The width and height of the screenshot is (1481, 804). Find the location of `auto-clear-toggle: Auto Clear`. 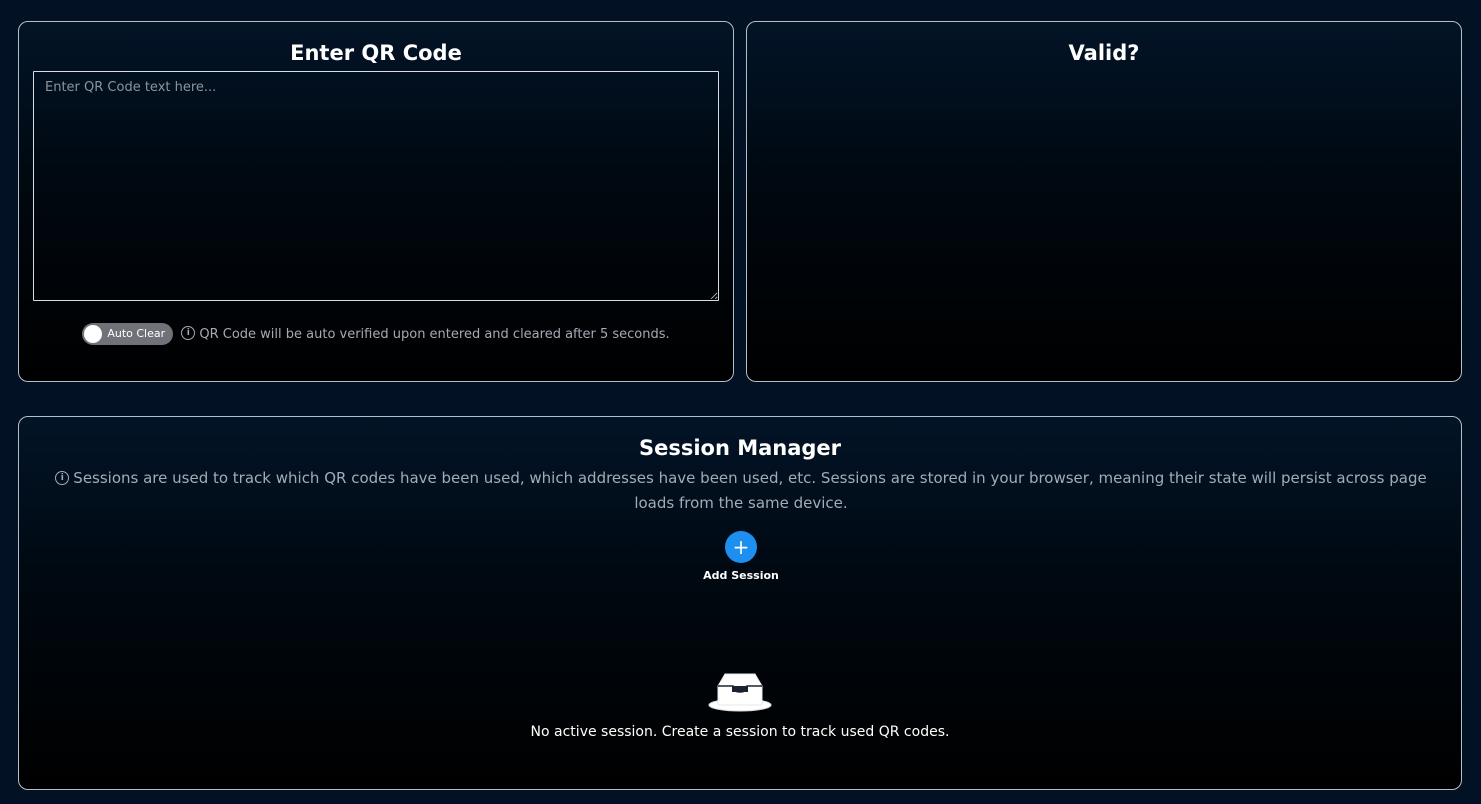

auto-clear-toggle: Auto Clear is located at coordinates (128, 334).